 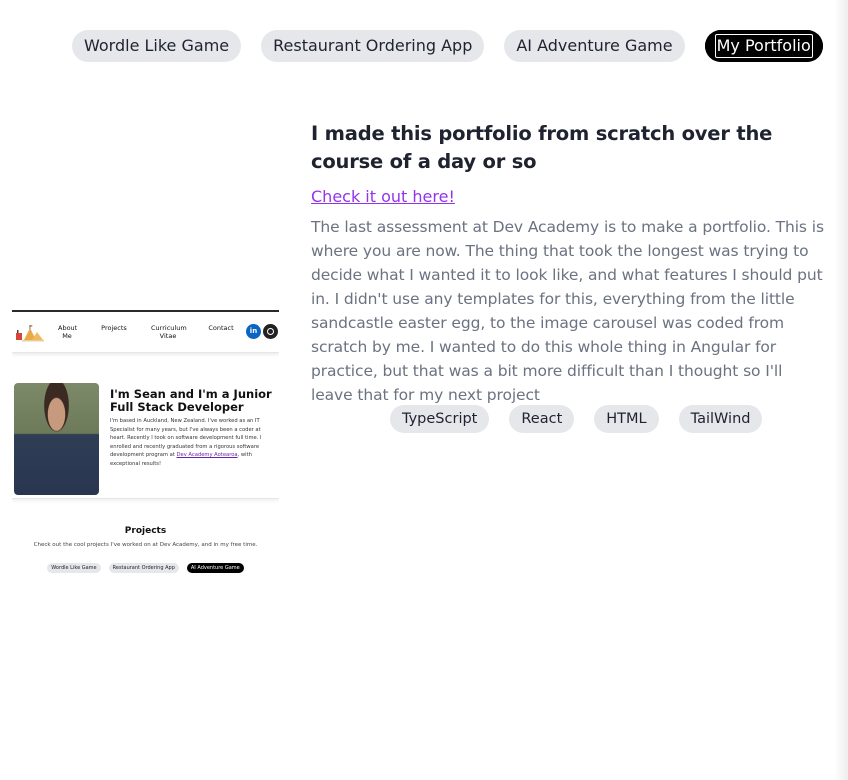 What do you see at coordinates (373, 46) in the screenshot?
I see `tab-restaurant-ordering-app: Restaurant Ordering App` at bounding box center [373, 46].